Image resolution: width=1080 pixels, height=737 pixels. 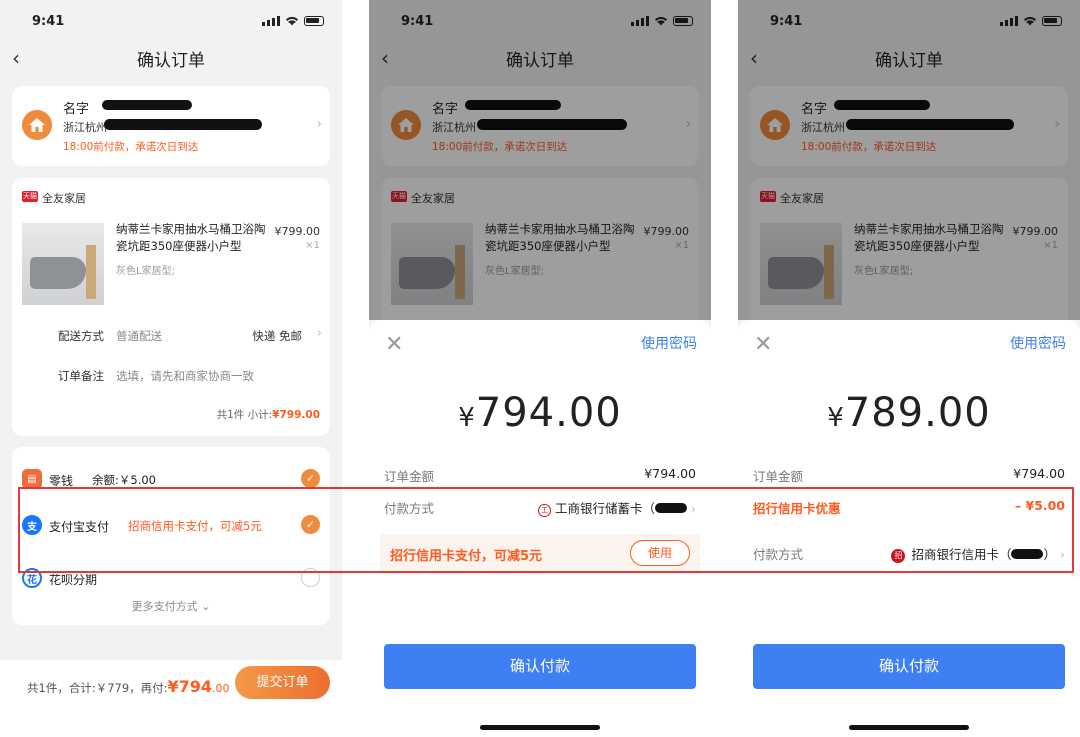 I want to click on address-card: 名字 浙江杭州 18:00前付款，承诺次日到达 ›, so click(x=171, y=126).